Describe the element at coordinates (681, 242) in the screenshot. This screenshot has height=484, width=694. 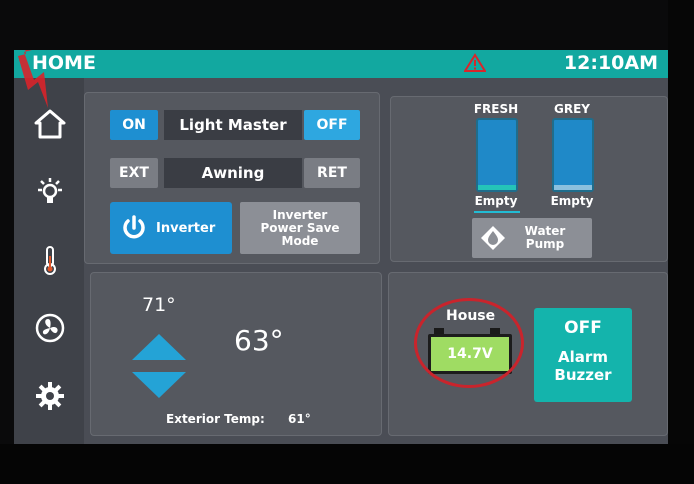
I see `bezel-right` at that location.